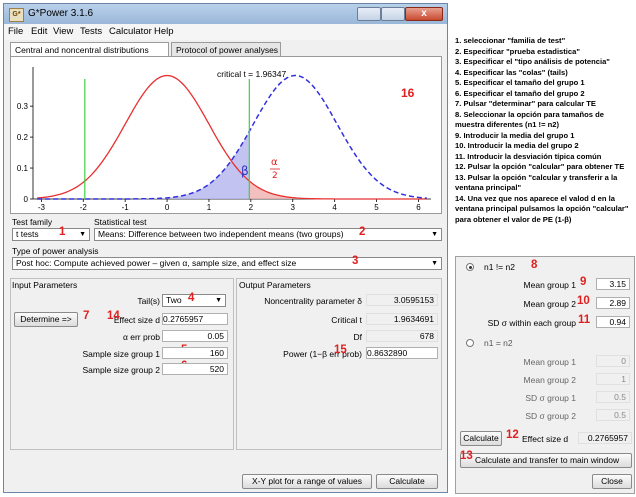 Image resolution: width=636 pixels, height=497 pixels. Describe the element at coordinates (407, 481) in the screenshot. I see `calculate-button: Calculate` at that location.